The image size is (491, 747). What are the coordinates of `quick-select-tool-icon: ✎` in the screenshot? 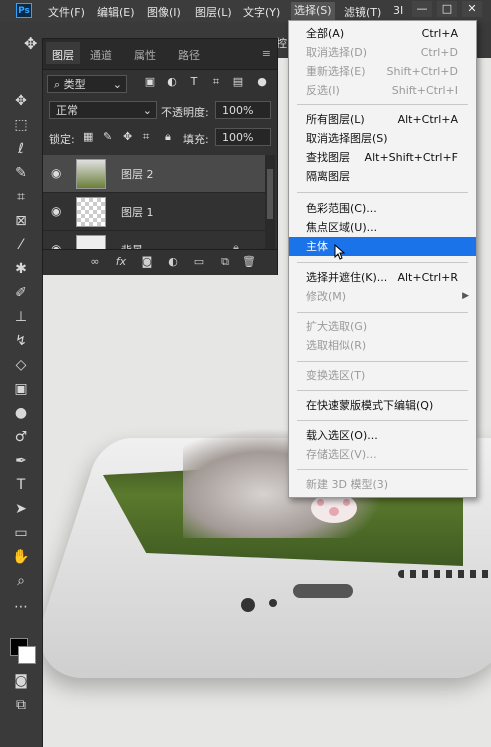 It's located at (21, 173).